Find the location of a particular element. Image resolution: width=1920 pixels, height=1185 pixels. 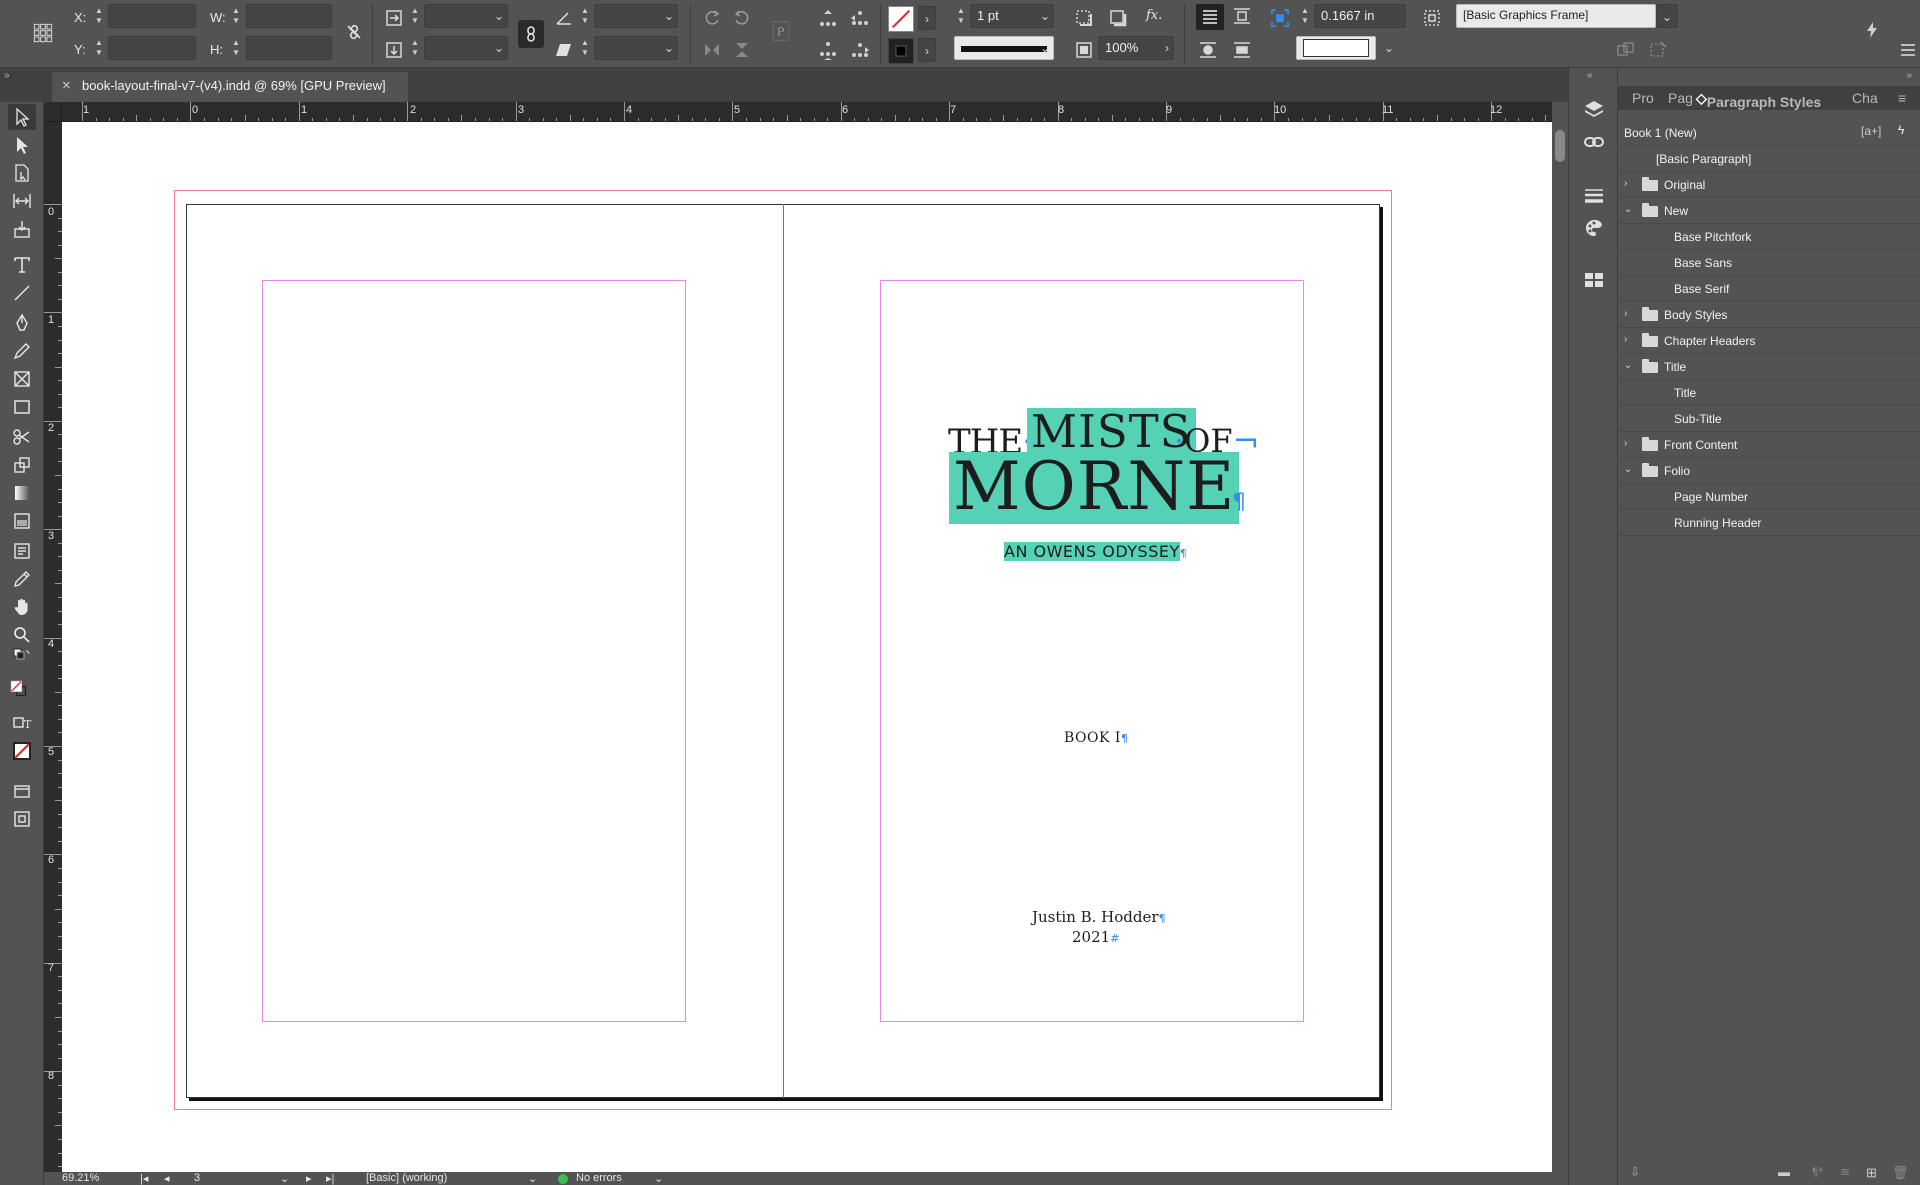

shear-dropdown-icon: ⌄ is located at coordinates (669, 48).